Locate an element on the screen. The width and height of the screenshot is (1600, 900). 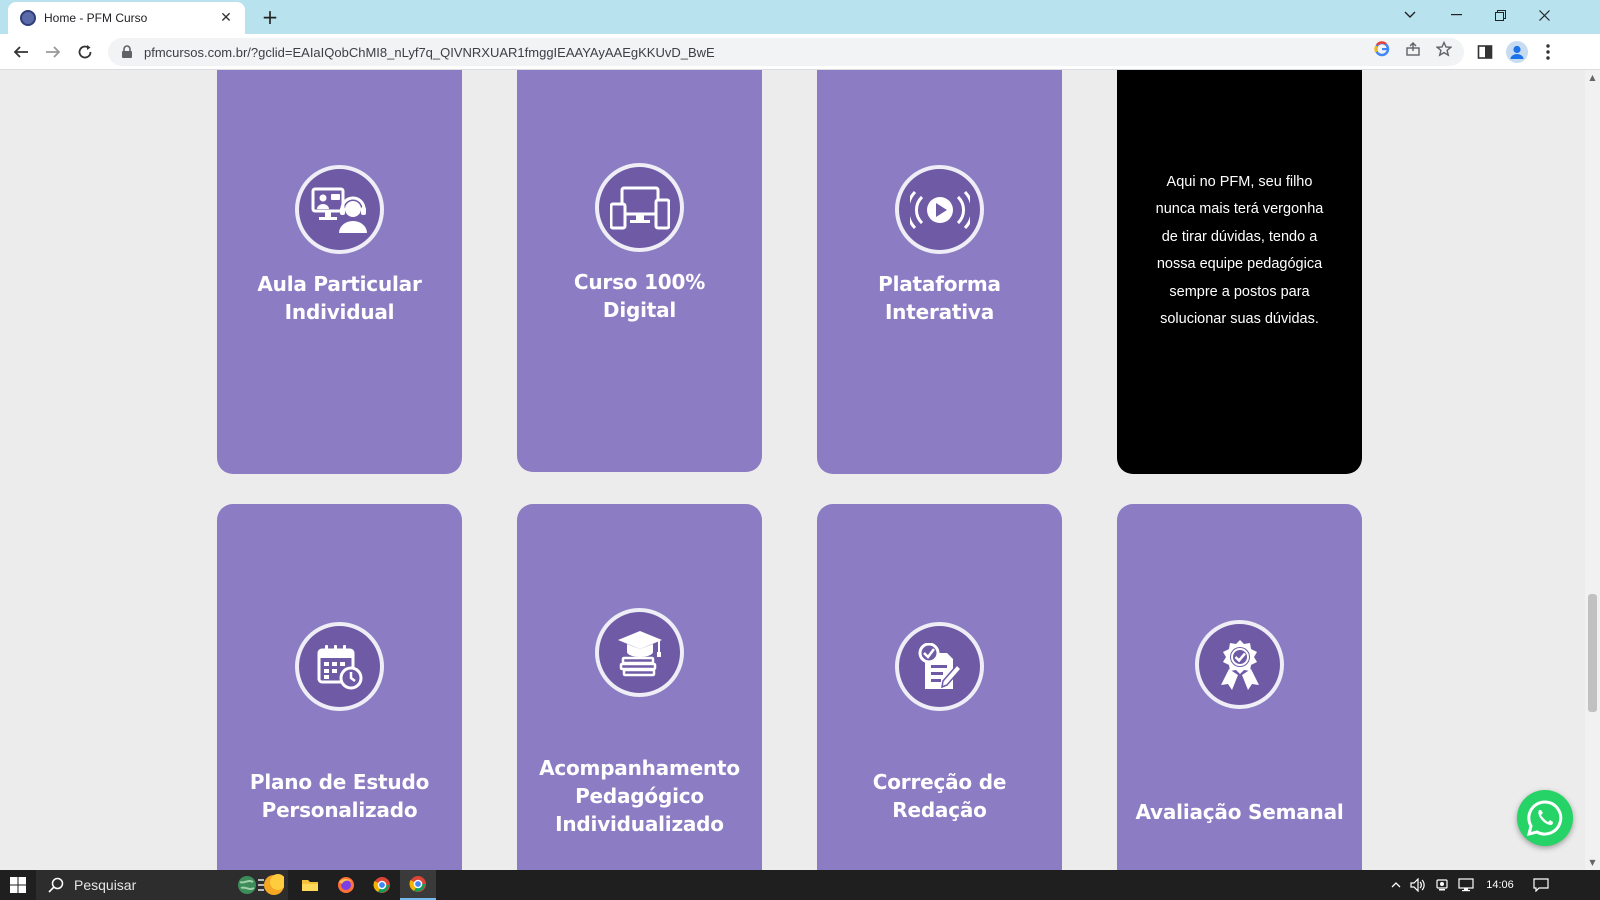
scroll-up-arrow-icon: ▲ is located at coordinates (1592, 77).